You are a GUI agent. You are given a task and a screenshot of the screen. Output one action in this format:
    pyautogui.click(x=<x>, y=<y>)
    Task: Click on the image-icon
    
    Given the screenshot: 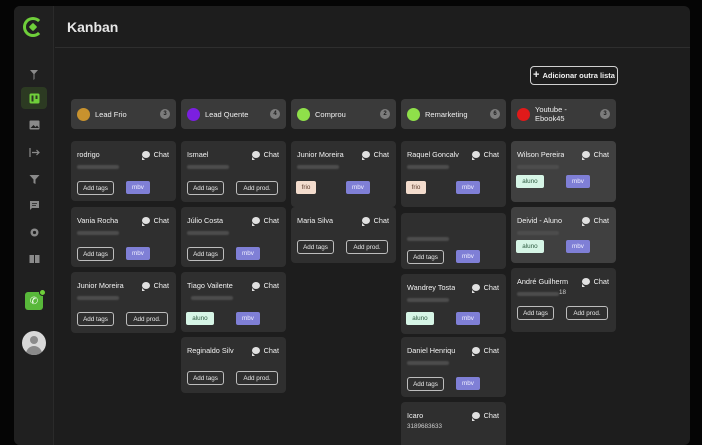 What is the action you would take?
    pyautogui.click(x=34, y=125)
    